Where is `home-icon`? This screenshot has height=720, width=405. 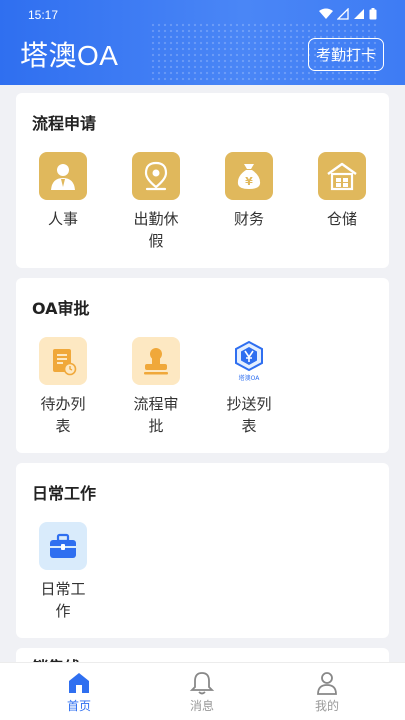
home-icon is located at coordinates (79, 683).